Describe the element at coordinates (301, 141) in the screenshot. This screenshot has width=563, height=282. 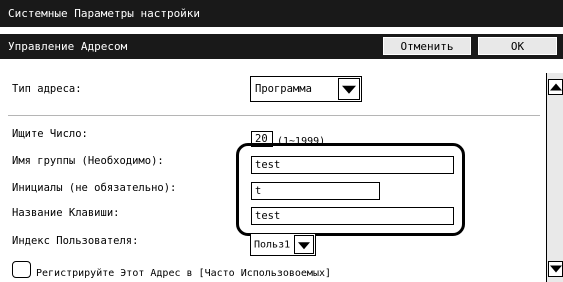
I see `search-number-range-hint: (1~1999)` at that location.